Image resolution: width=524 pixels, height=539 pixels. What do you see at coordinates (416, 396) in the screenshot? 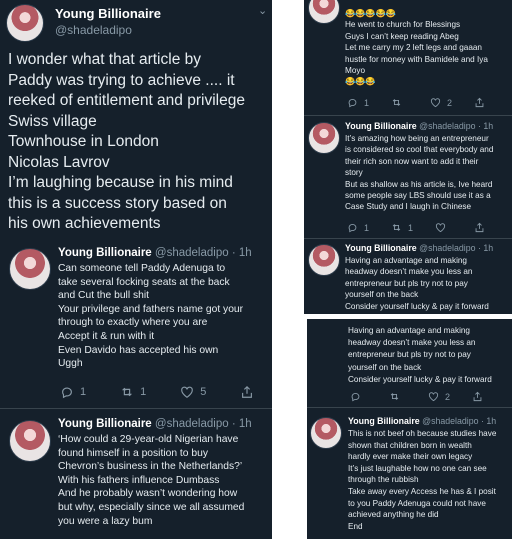
I see `tweet-actions: 2` at bounding box center [416, 396].